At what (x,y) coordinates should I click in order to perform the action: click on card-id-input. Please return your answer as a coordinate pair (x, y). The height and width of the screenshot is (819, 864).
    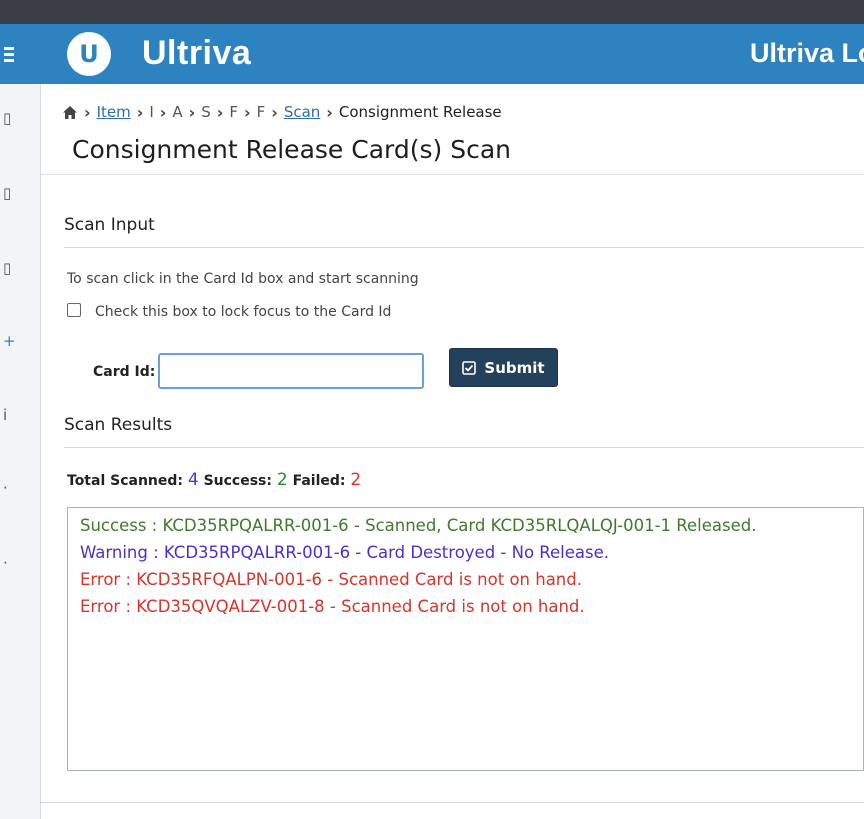
    Looking at the image, I should click on (291, 371).